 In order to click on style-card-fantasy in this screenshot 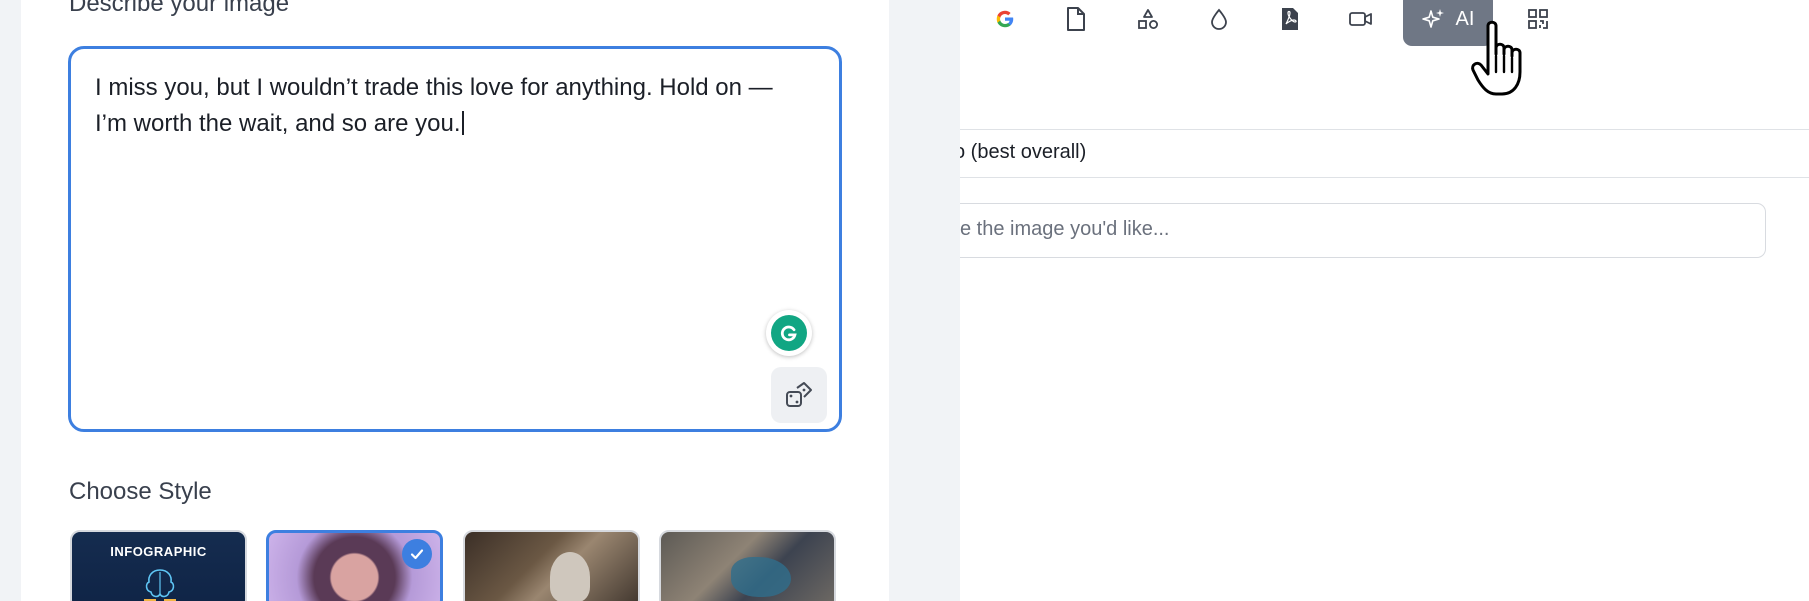, I will do `click(747, 565)`.